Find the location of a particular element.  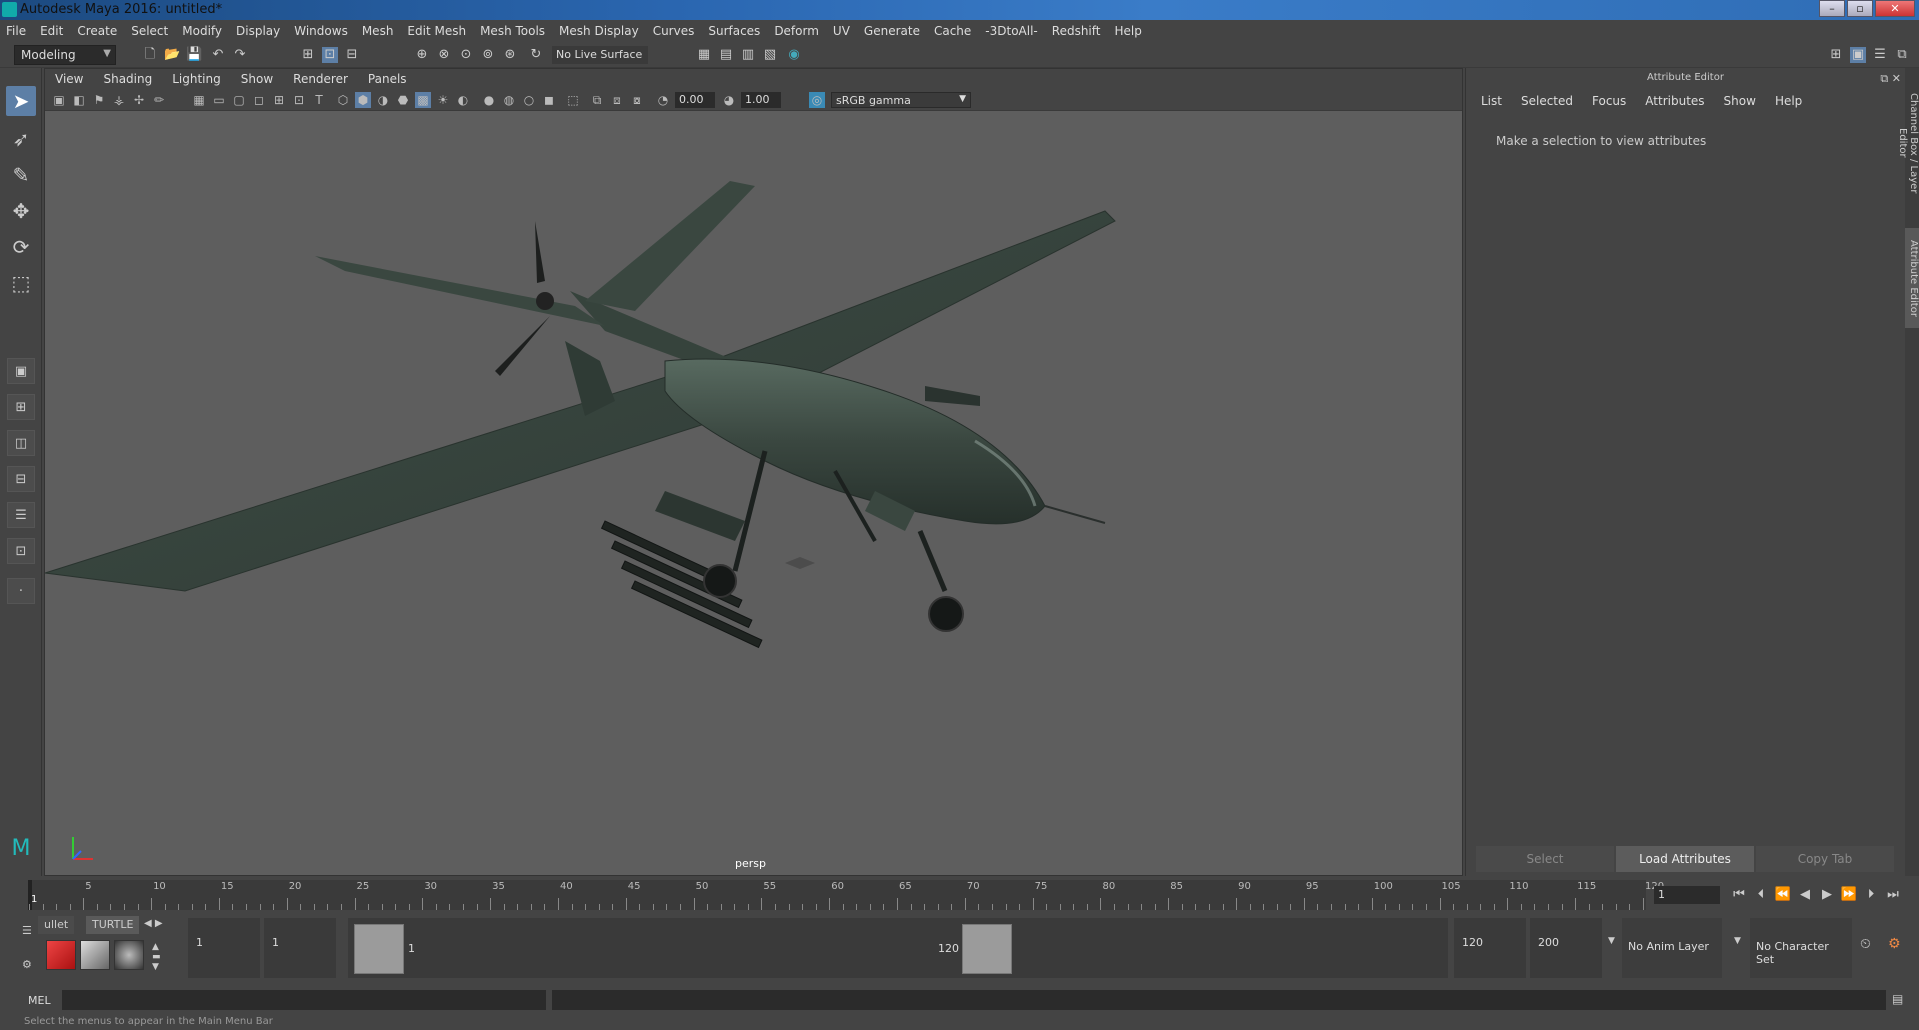

animation-prefs-icon: ⚙ is located at coordinates (1894, 944).